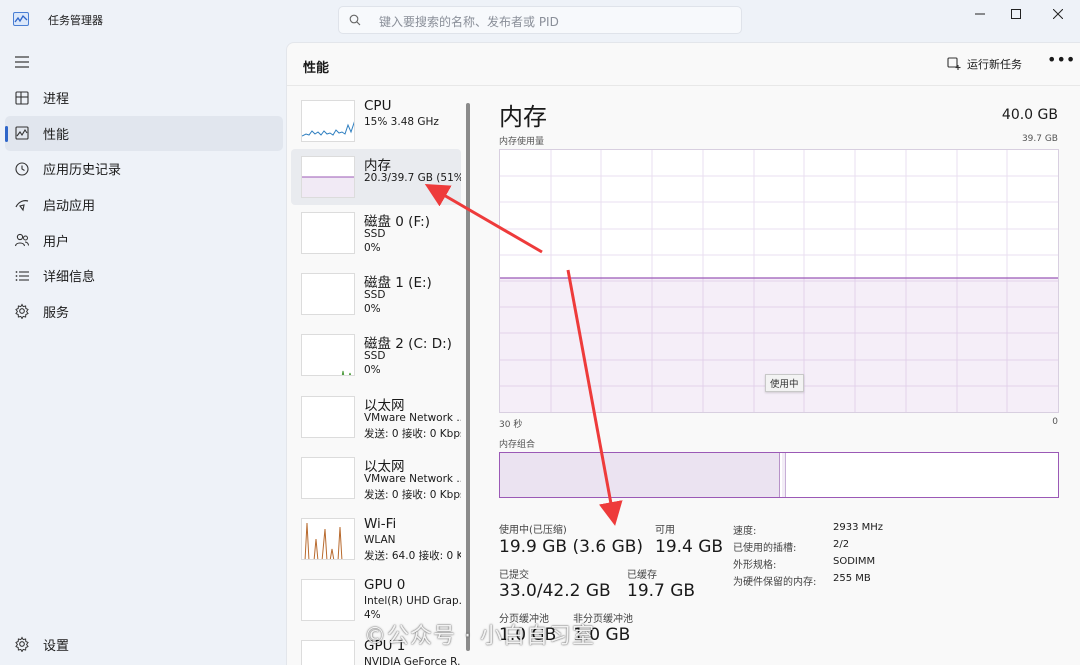  I want to click on resource-name: GPU 0, so click(385, 585).